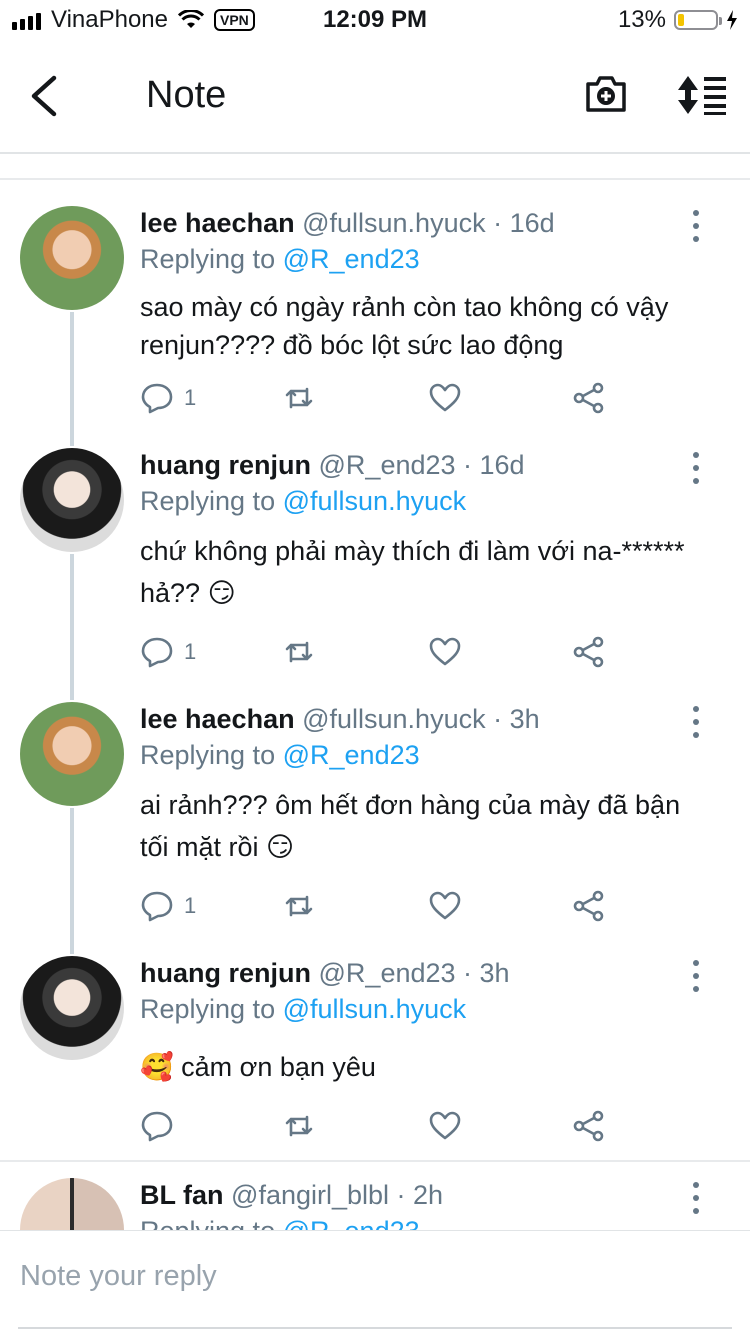 The height and width of the screenshot is (1335, 750). What do you see at coordinates (375, 97) in the screenshot?
I see `navigation-bar: Note` at bounding box center [375, 97].